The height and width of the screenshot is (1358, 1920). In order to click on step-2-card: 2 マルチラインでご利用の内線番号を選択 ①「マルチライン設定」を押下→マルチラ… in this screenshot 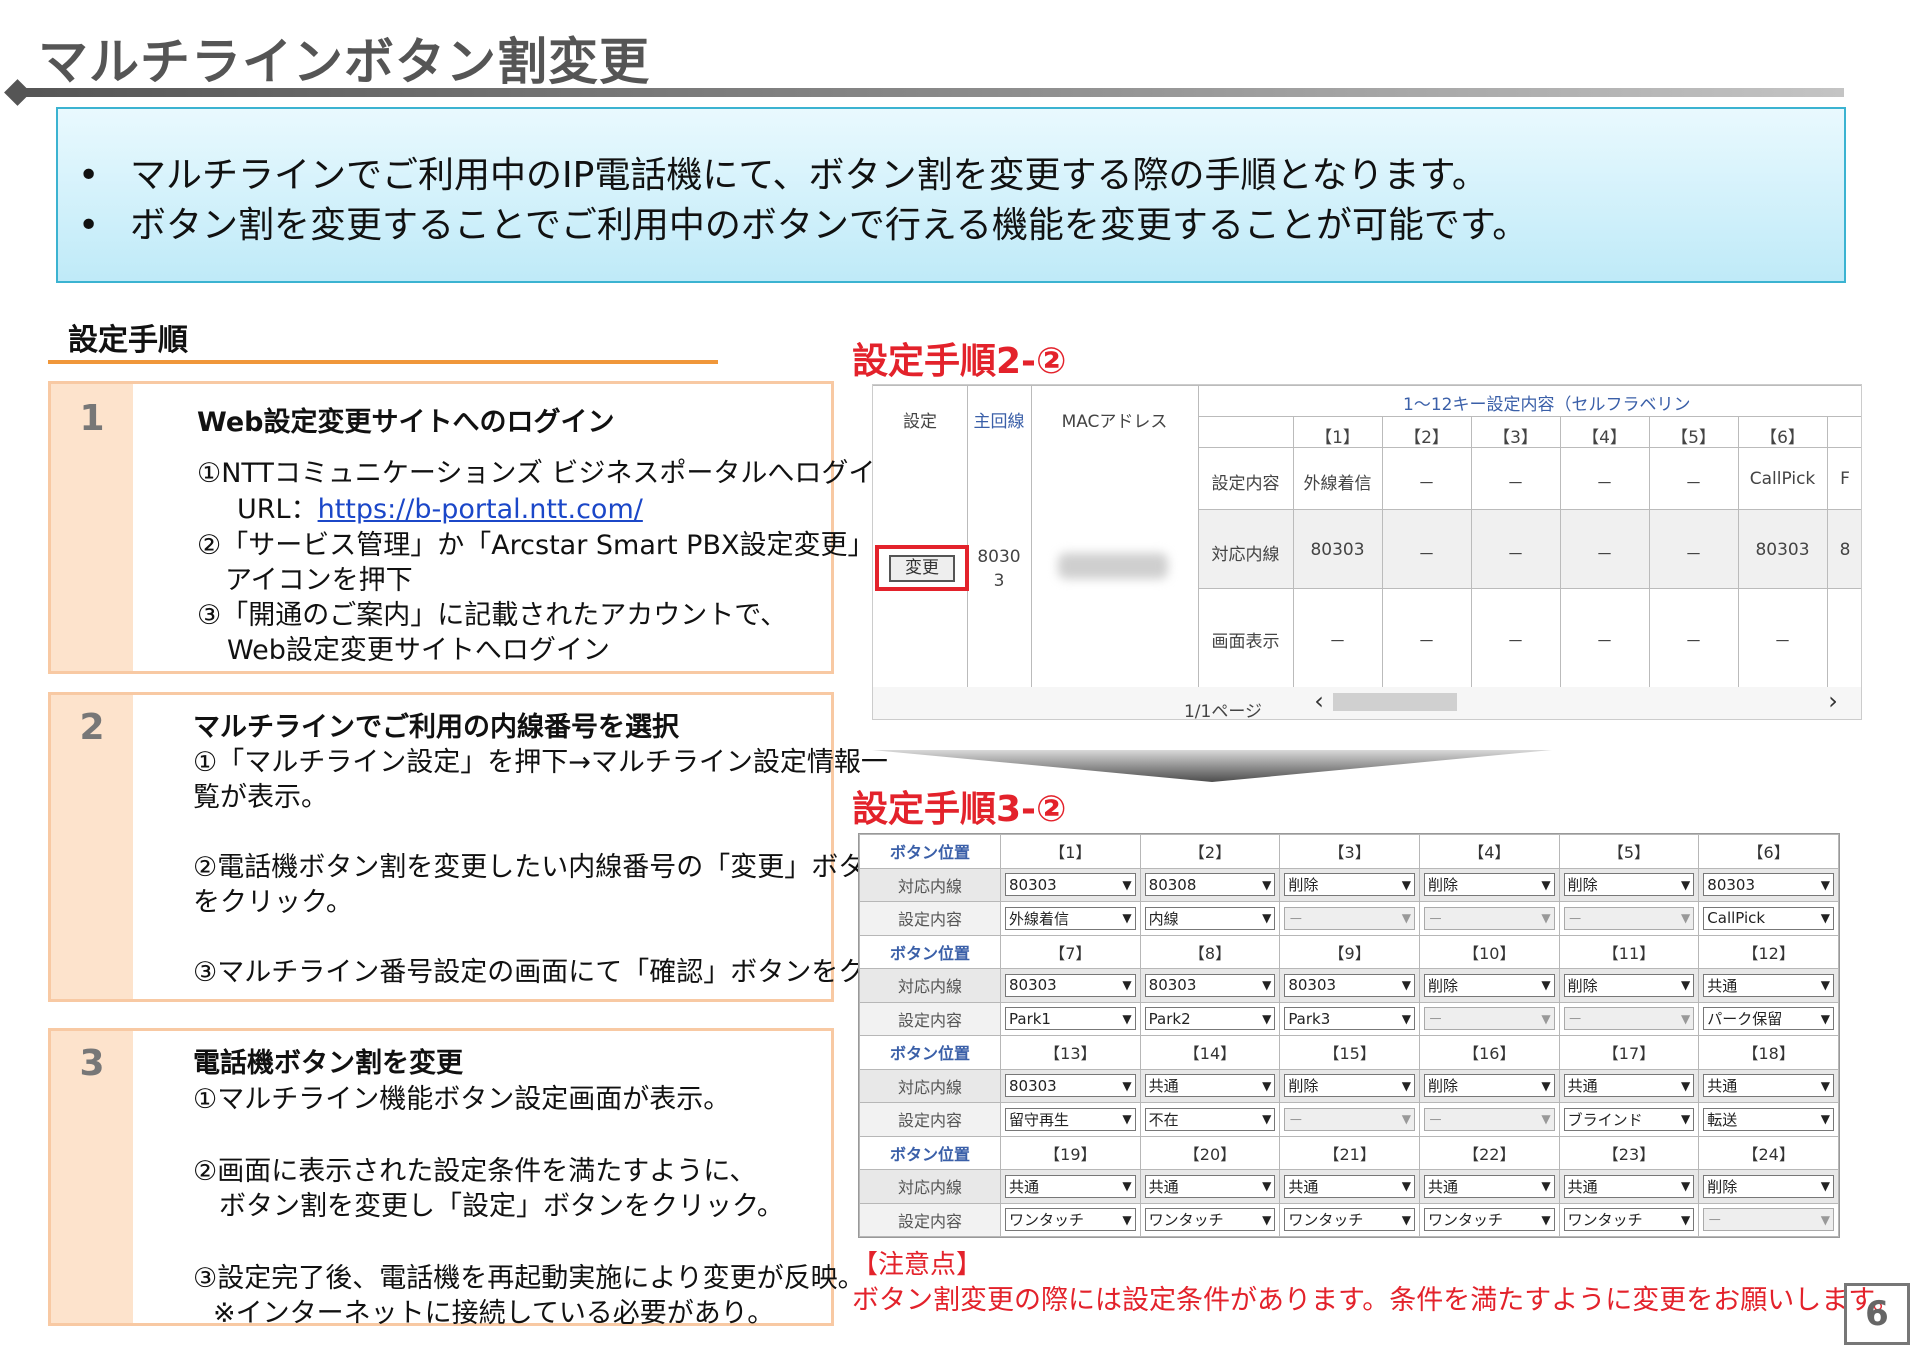, I will do `click(509, 847)`.